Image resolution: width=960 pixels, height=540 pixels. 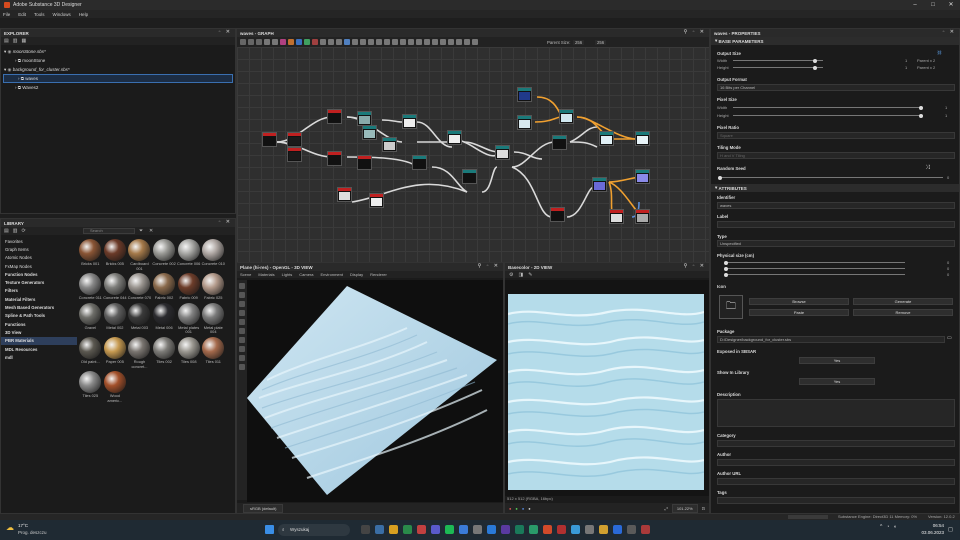 What do you see at coordinates (90, 387) in the screenshot?
I see `material-thumbnail: Tiles 025` at bounding box center [90, 387].